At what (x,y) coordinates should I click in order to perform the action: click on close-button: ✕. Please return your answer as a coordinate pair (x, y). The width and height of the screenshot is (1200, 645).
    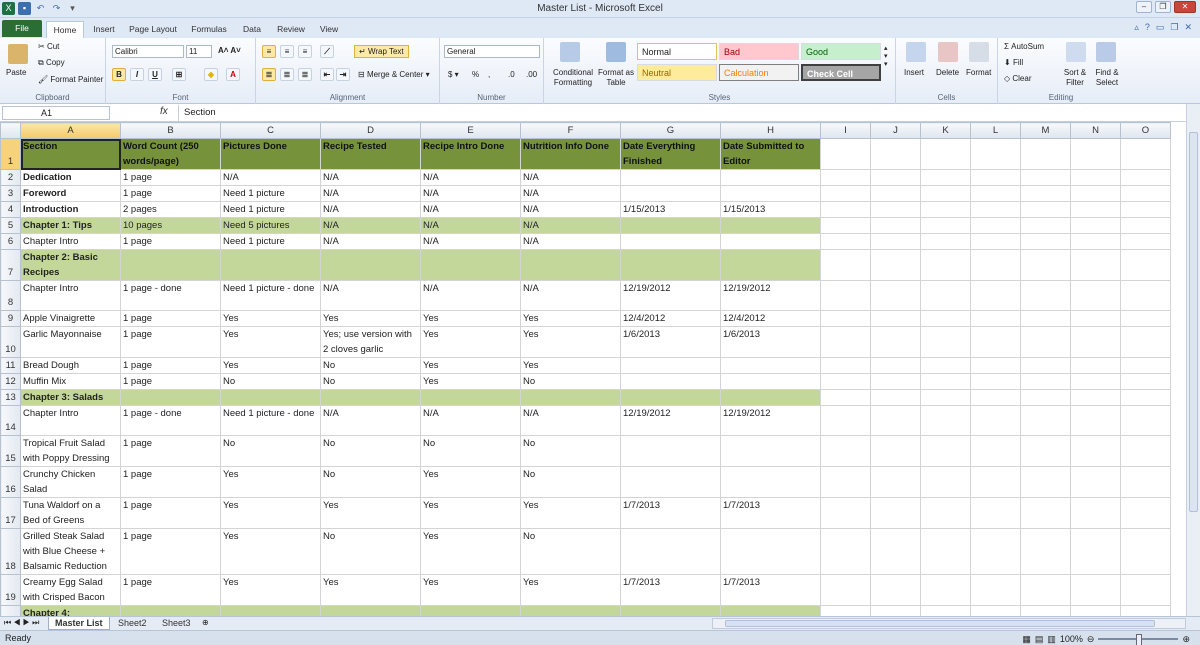
    Looking at the image, I should click on (1185, 7).